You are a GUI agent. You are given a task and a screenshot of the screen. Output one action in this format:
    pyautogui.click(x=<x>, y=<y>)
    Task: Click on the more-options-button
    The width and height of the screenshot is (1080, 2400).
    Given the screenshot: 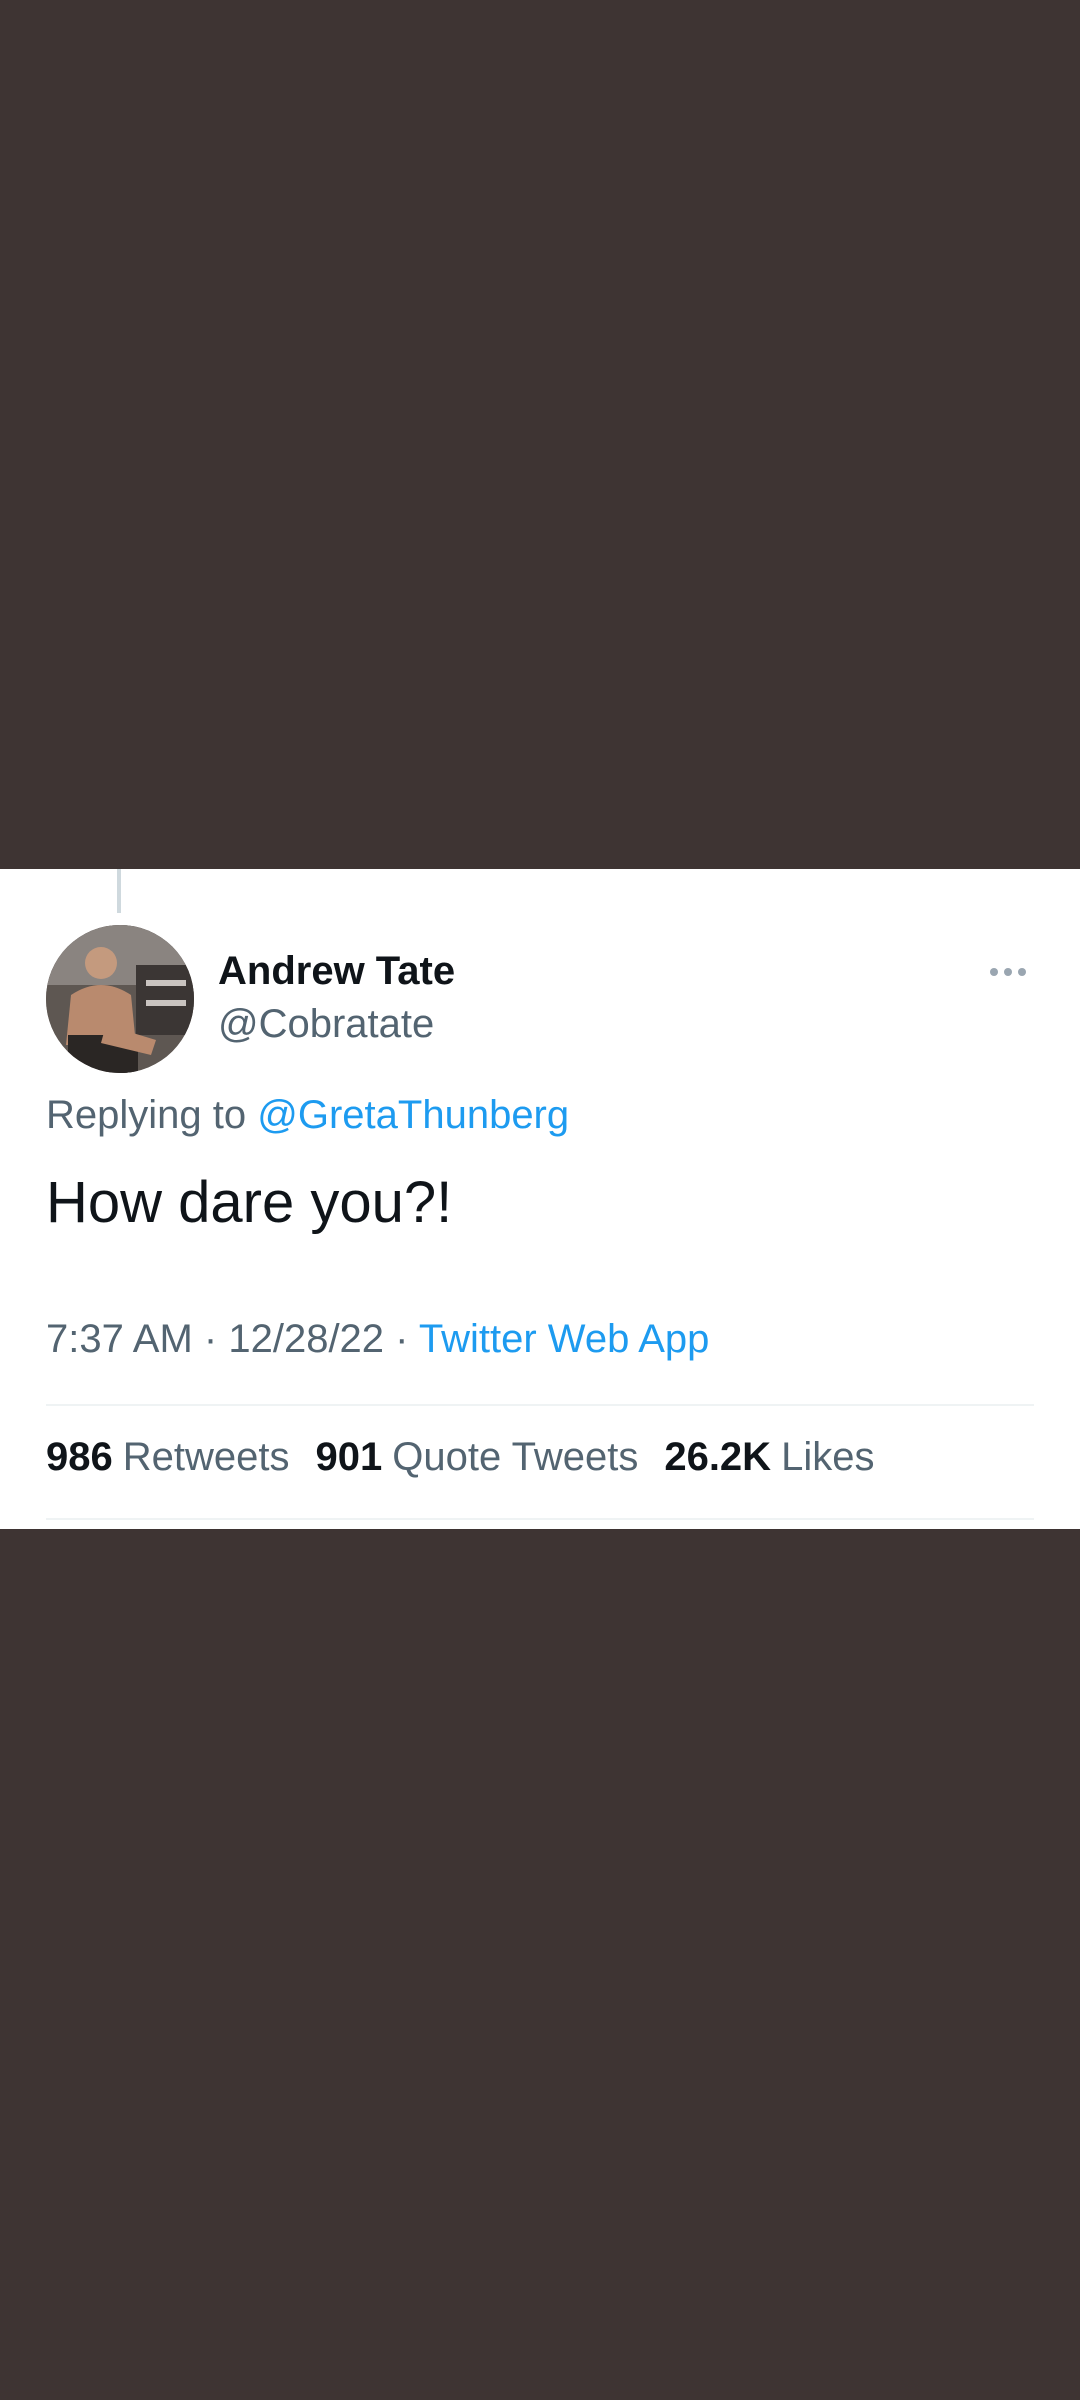 What is the action you would take?
    pyautogui.click(x=1008, y=972)
    